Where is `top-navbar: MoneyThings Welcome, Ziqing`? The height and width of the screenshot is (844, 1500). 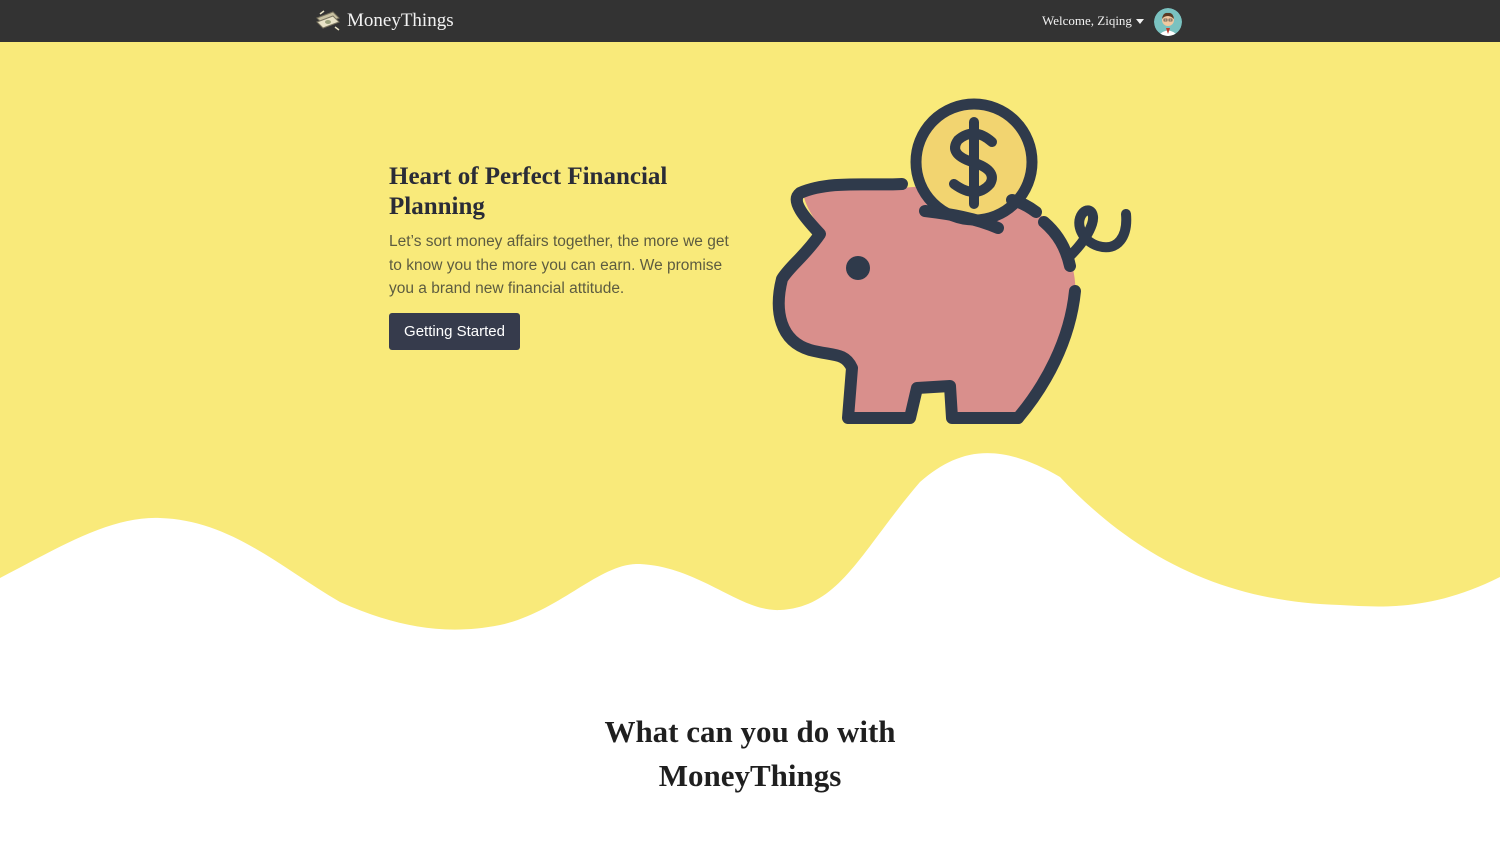
top-navbar: MoneyThings Welcome, Ziqing is located at coordinates (750, 21).